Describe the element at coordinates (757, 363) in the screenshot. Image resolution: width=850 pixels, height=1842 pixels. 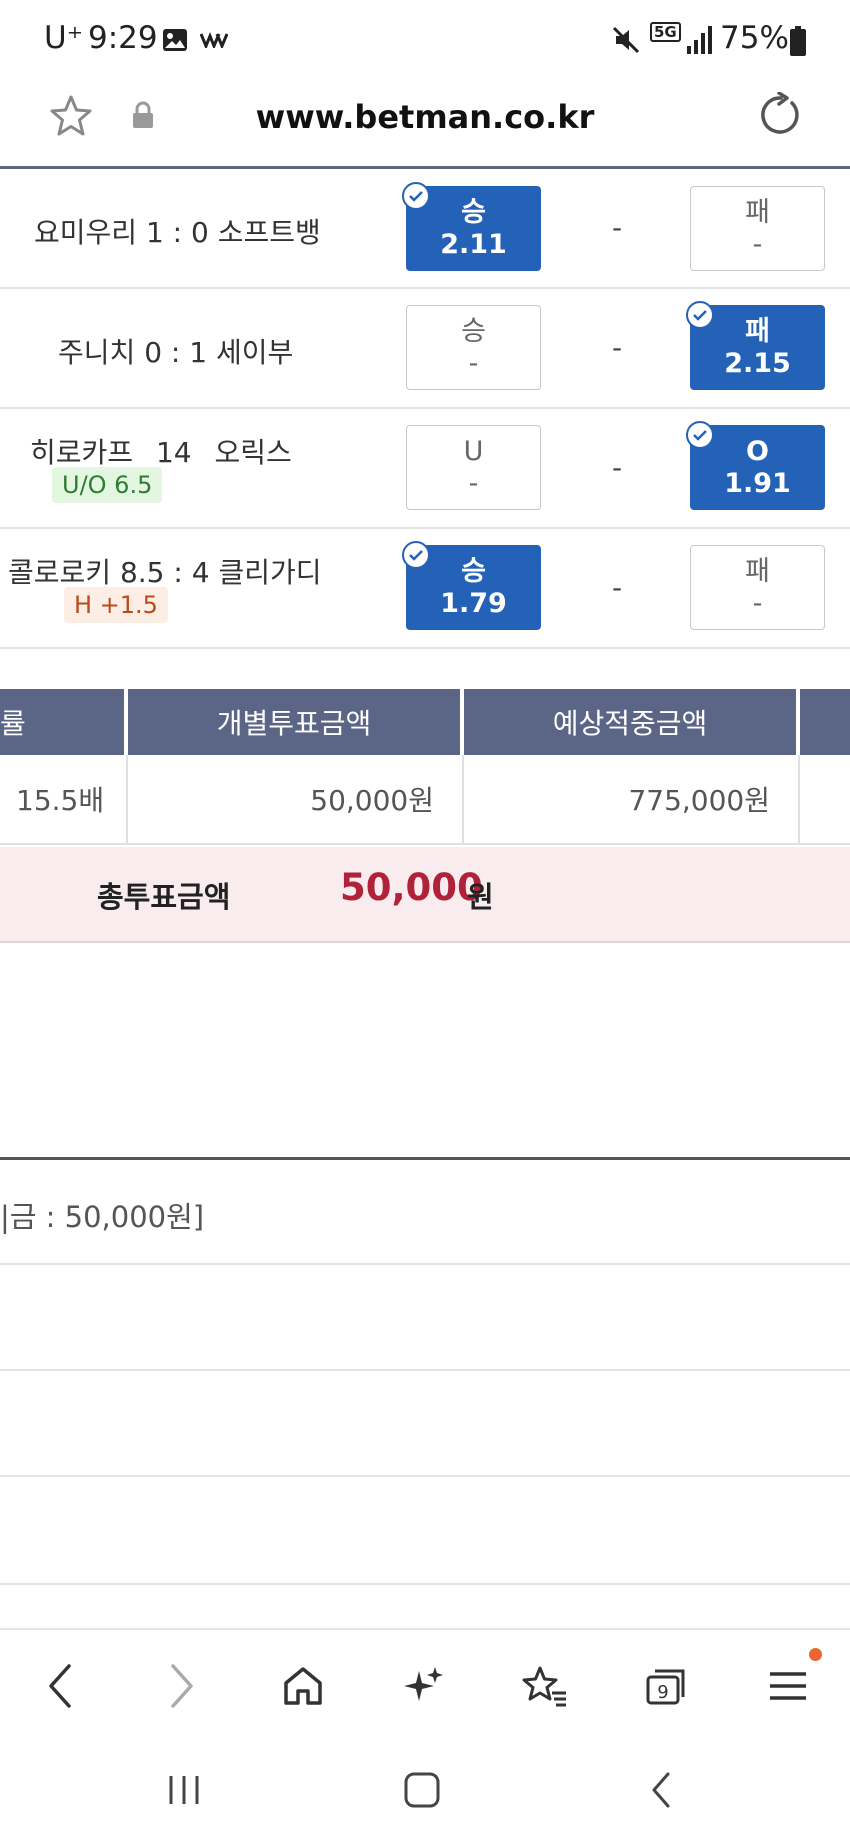
I see `option-odds: 2.15` at that location.